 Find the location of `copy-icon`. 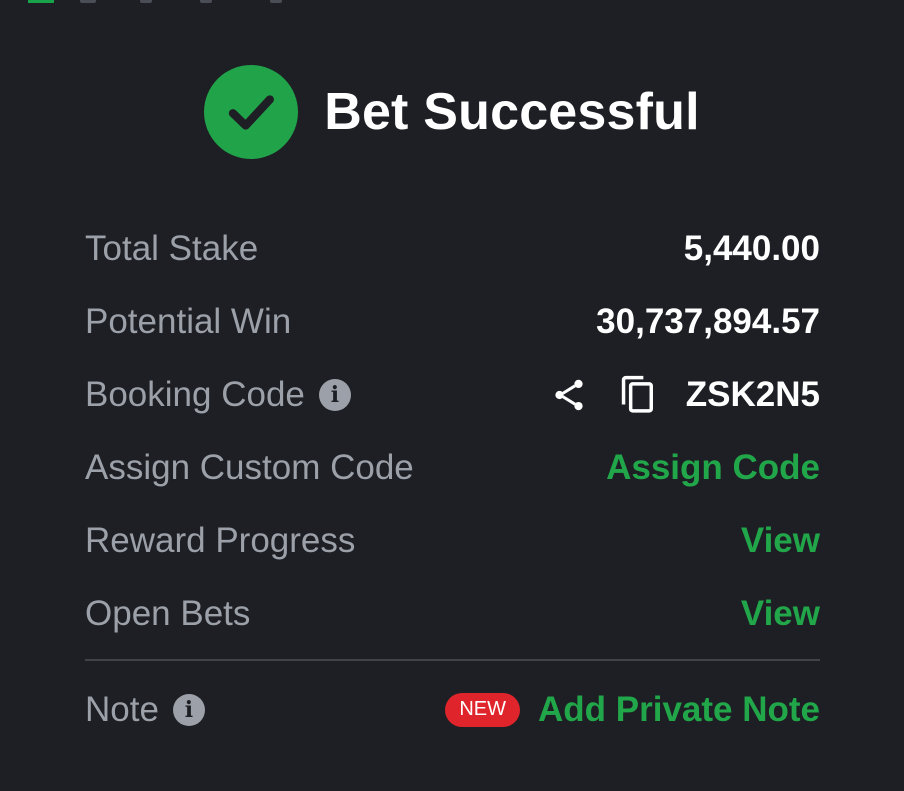

copy-icon is located at coordinates (637, 395).